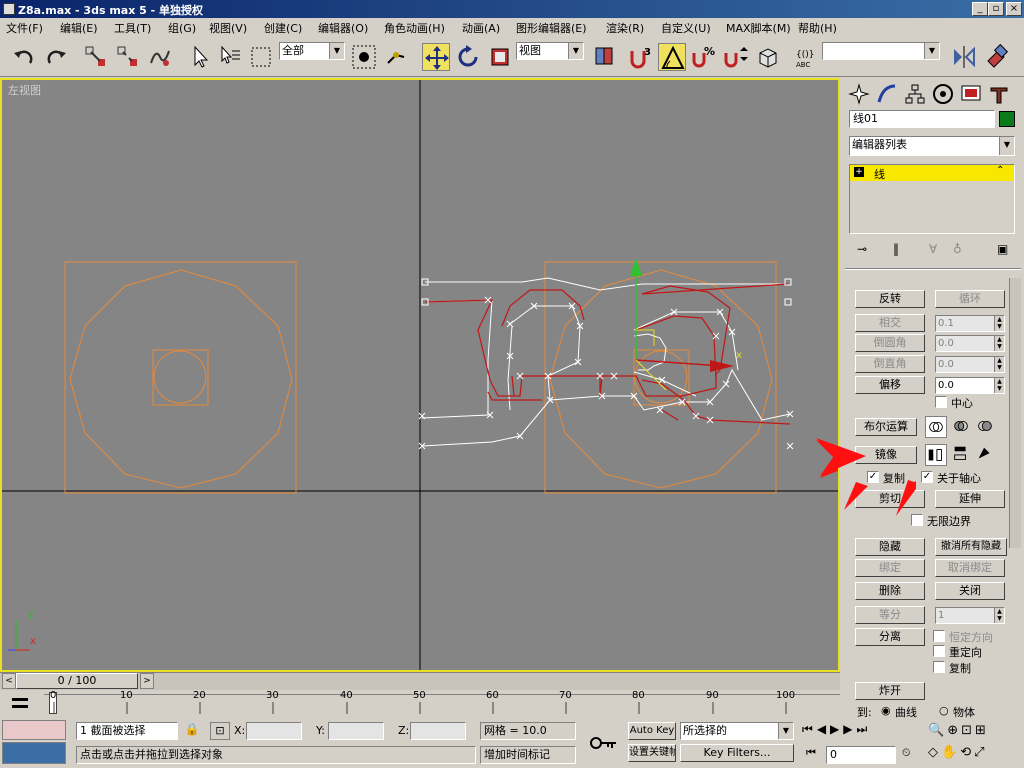  Describe the element at coordinates (999, 94) in the screenshot. I see `utilities-tab-icon` at that location.